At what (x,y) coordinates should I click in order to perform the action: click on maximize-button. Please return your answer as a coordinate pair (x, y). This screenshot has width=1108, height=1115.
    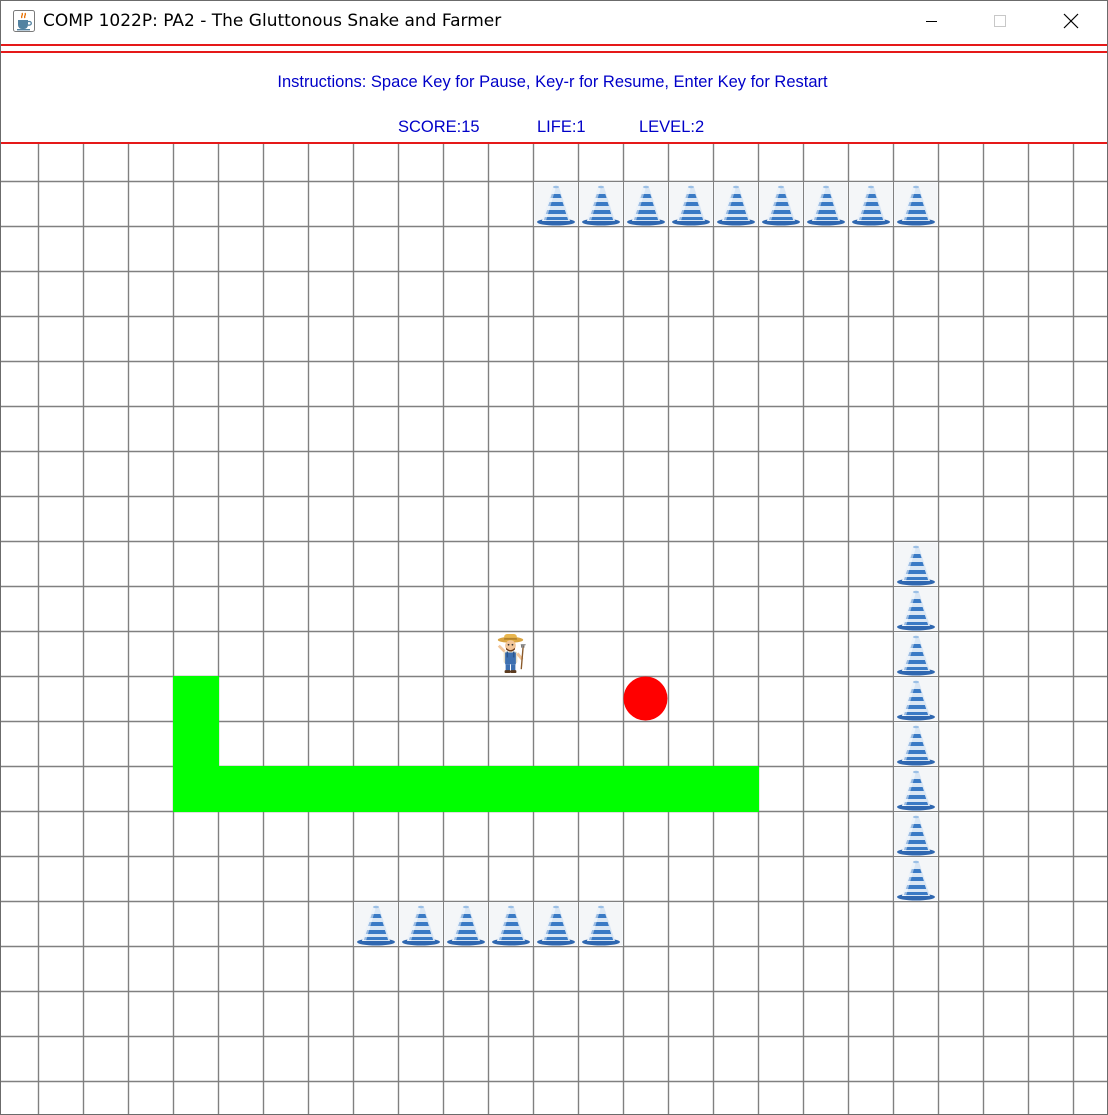
    Looking at the image, I should click on (999, 21).